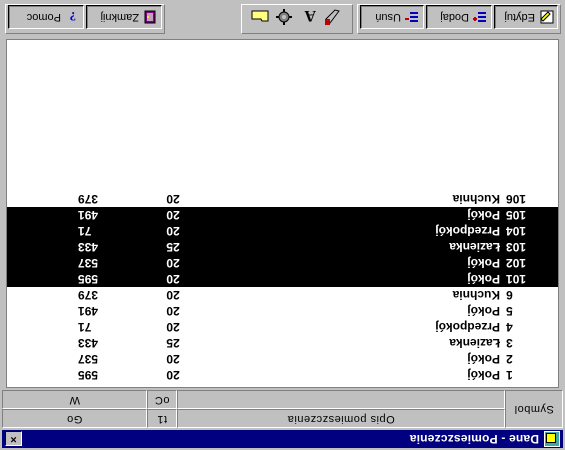  I want to click on table-row: 1 Pokój 20 595, so click(282, 375).